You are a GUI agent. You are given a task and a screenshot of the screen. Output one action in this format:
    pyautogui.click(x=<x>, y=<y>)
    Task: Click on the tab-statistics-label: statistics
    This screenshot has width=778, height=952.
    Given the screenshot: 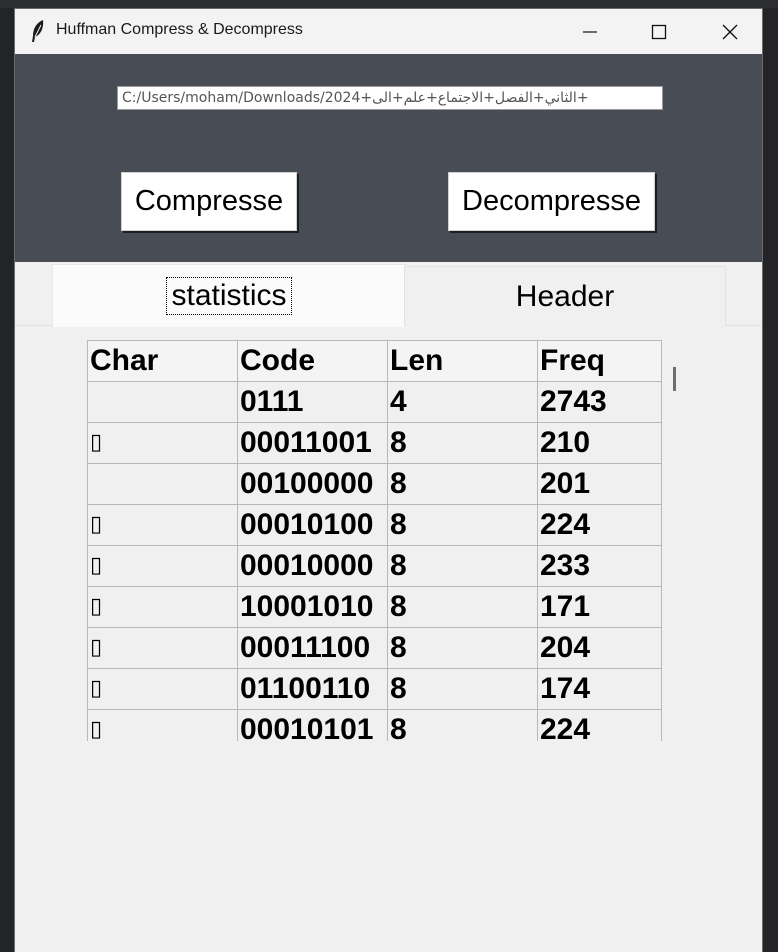 What is the action you would take?
    pyautogui.click(x=229, y=296)
    